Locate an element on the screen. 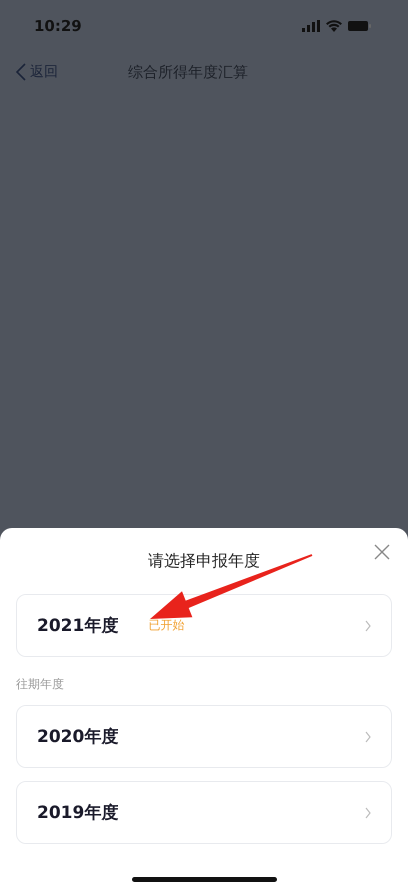  battery-icon is located at coordinates (360, 26).